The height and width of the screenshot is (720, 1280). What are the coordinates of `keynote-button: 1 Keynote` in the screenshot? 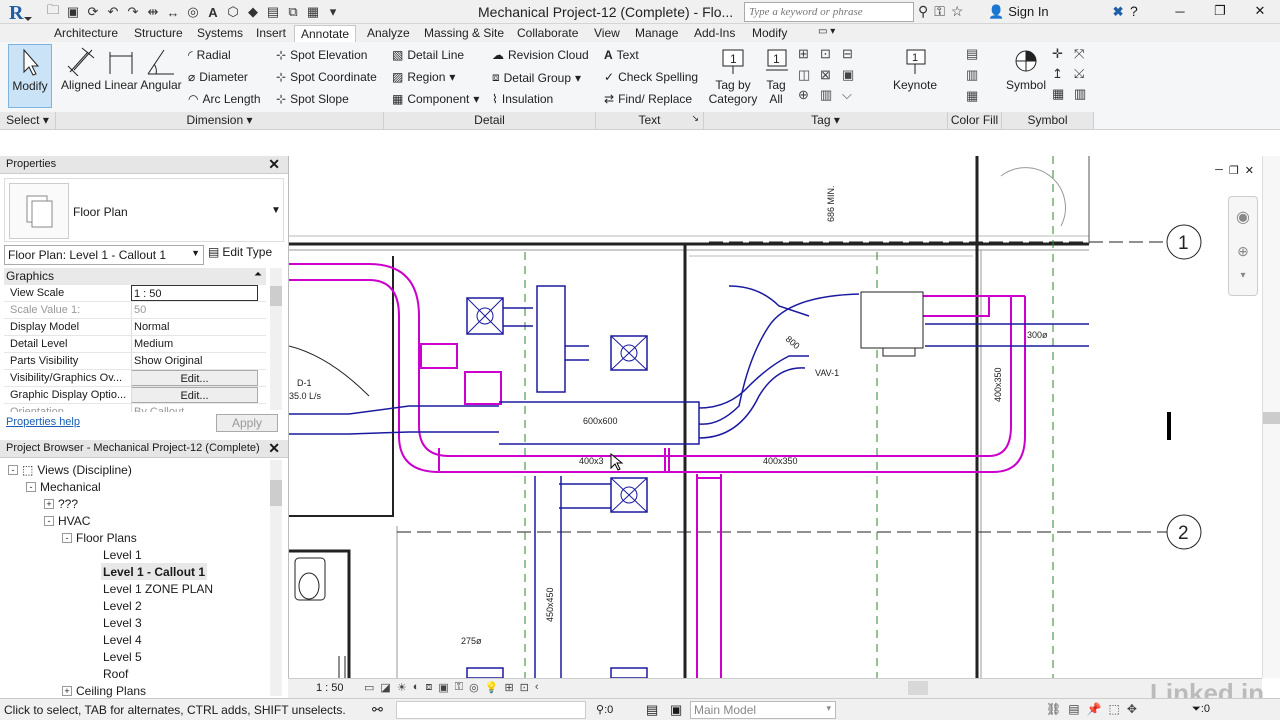 It's located at (915, 68).